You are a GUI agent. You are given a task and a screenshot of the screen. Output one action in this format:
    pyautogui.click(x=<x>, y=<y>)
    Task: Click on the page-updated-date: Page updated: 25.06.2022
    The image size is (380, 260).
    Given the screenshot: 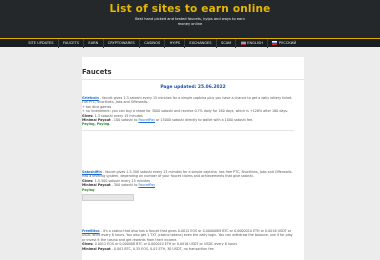 What is the action you would take?
    pyautogui.click(x=193, y=87)
    